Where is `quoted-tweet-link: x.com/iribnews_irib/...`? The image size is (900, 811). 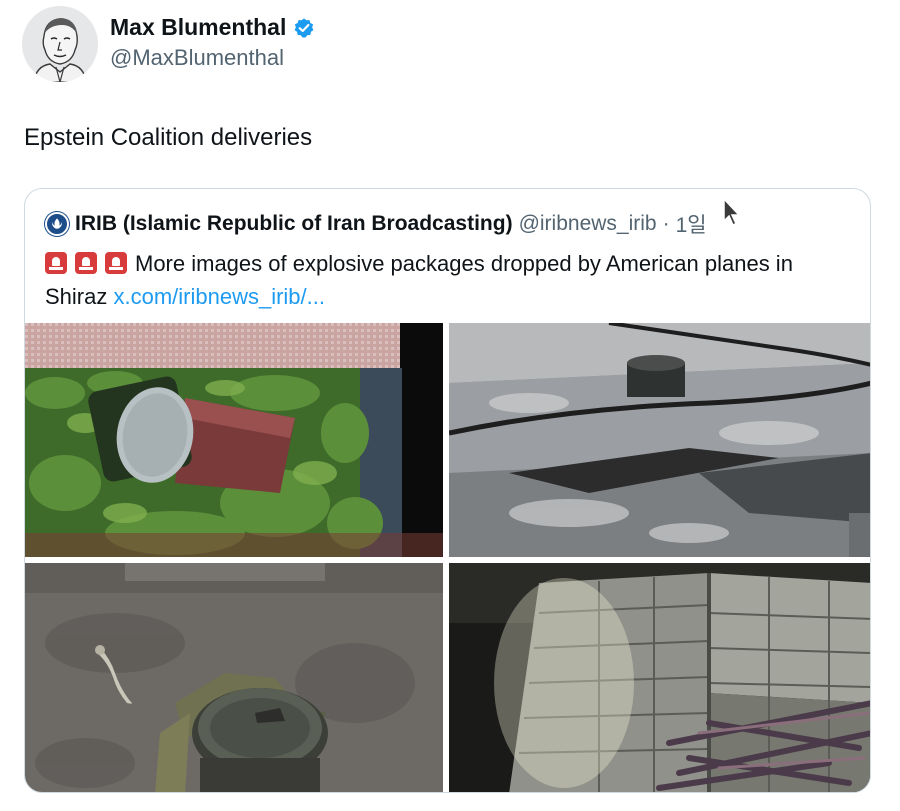 quoted-tweet-link: x.com/iribnews_irib/... is located at coordinates (219, 296).